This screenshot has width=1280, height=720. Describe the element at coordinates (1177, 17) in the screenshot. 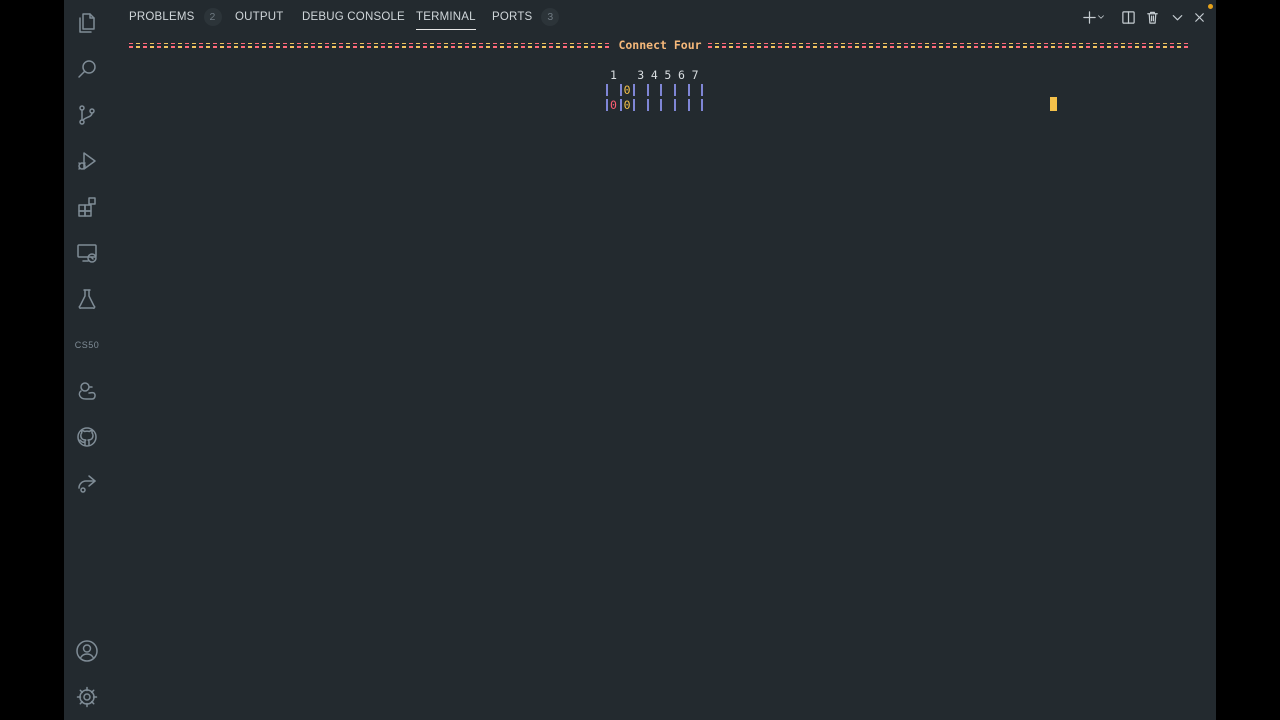

I see `maximize-panel-icon` at that location.